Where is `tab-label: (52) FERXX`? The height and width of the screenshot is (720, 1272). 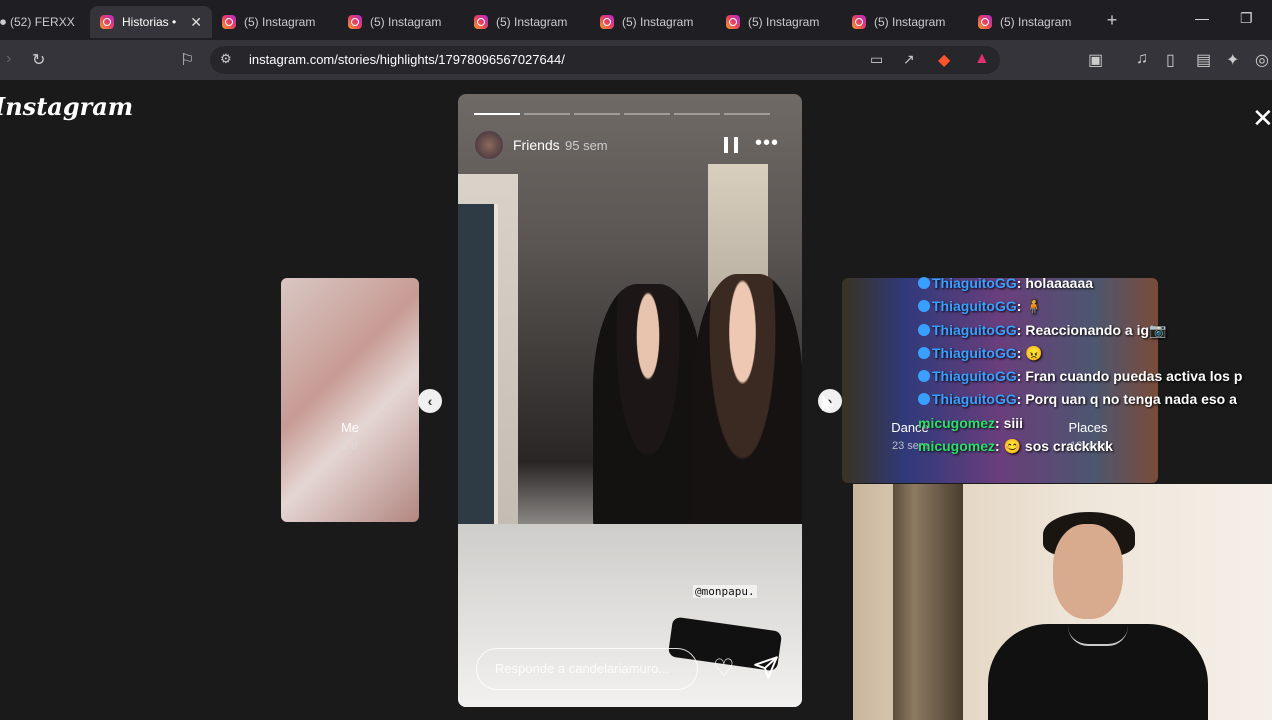 tab-label: (52) FERXX is located at coordinates (42, 22).